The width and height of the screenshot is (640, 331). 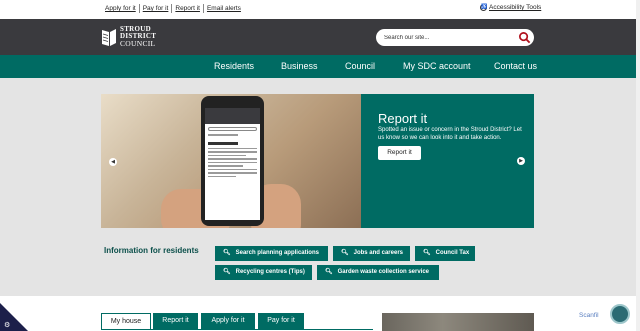 What do you see at coordinates (437, 66) in the screenshot?
I see `nav-my-sdc-account: My SDC account` at bounding box center [437, 66].